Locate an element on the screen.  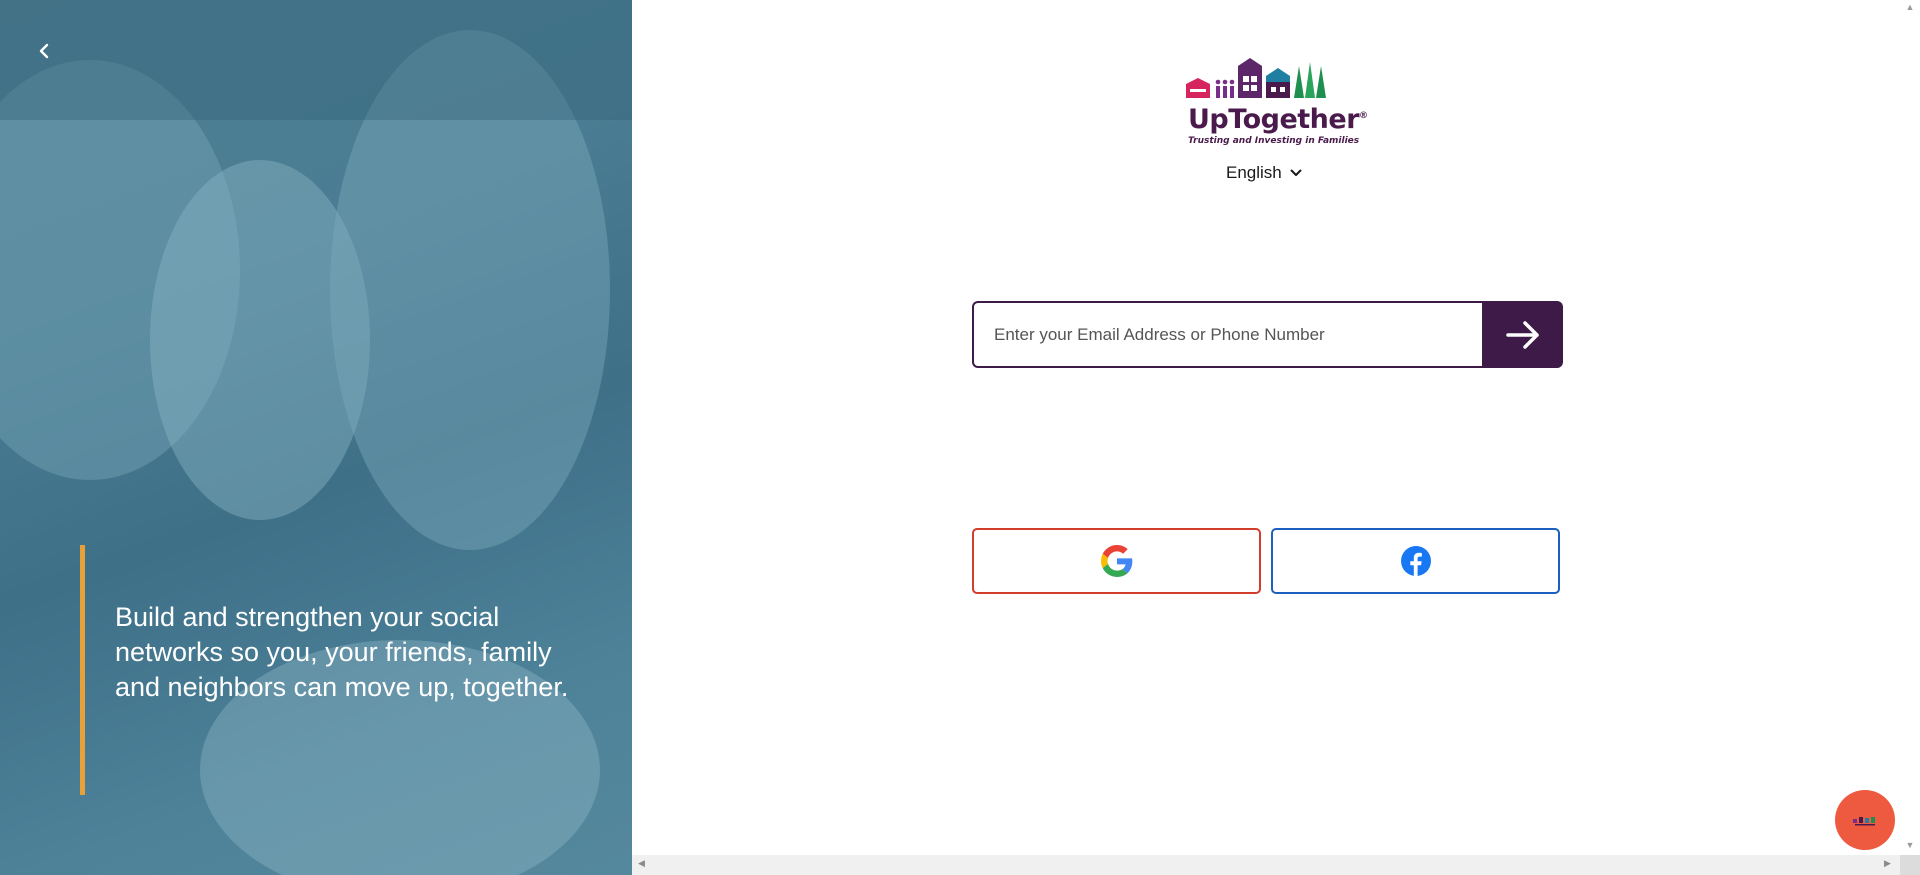
facebook-login-button is located at coordinates (1415, 561).